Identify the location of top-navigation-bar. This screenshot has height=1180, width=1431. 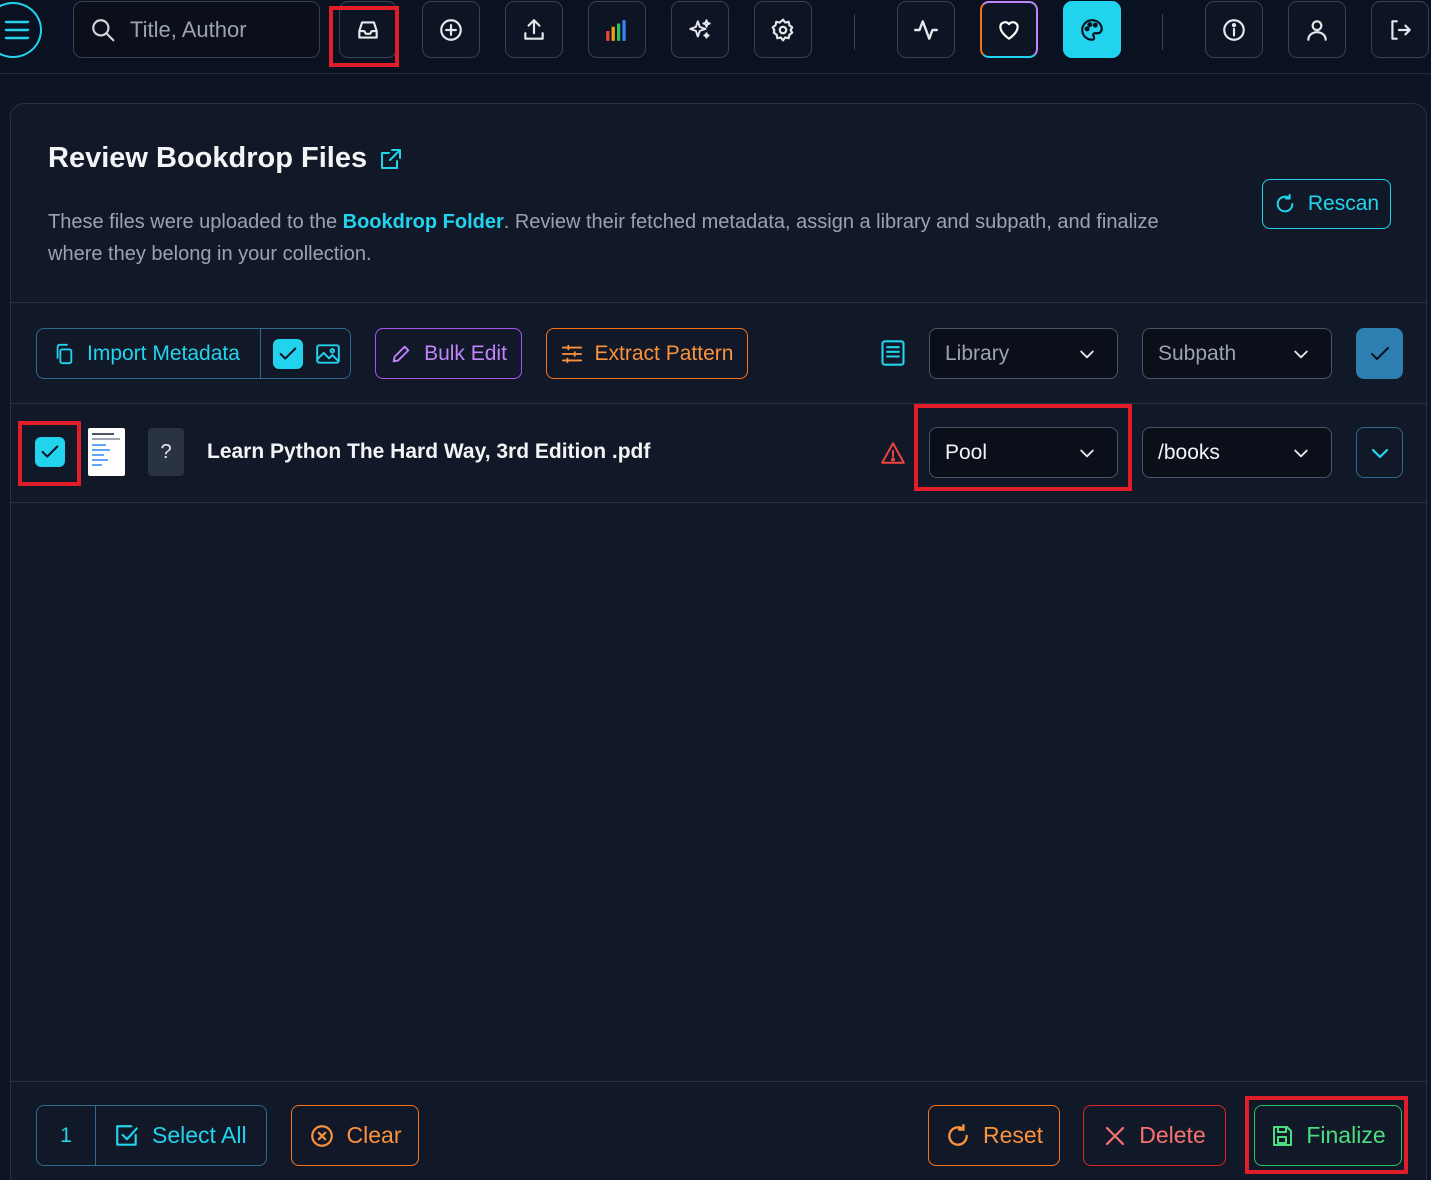
(715, 37).